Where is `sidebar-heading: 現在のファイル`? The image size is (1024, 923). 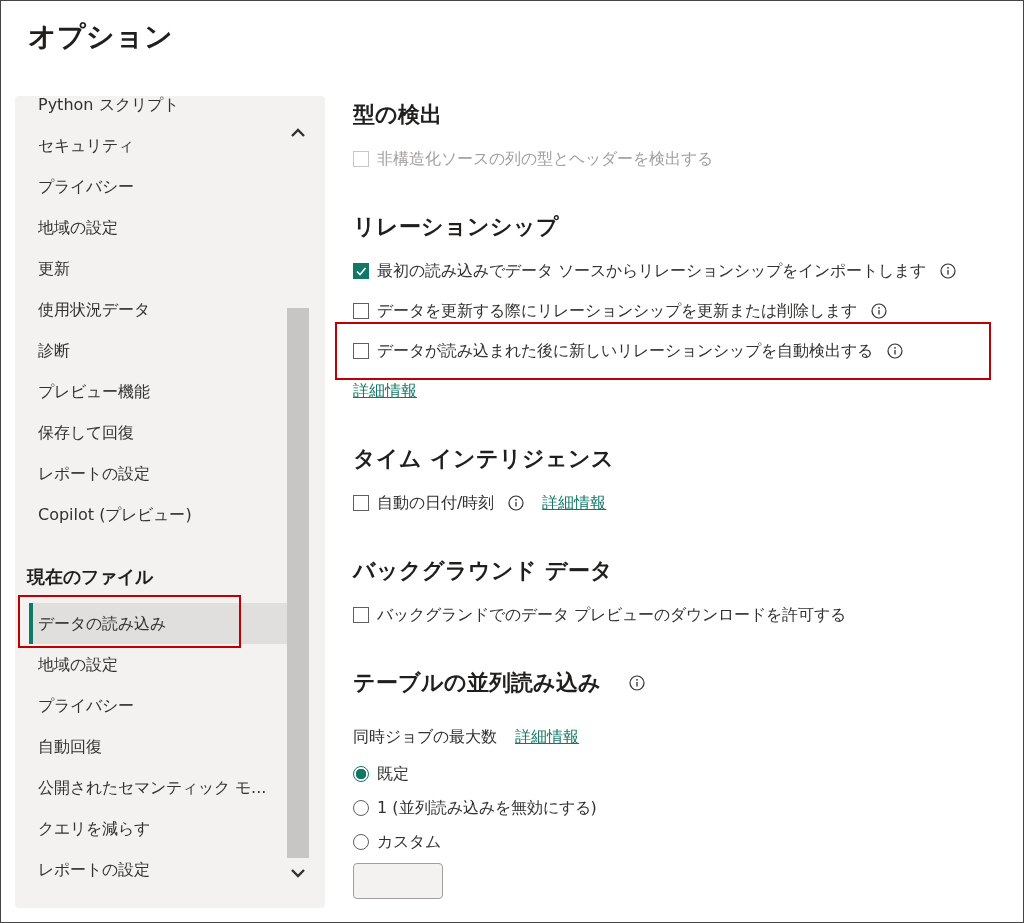 sidebar-heading: 現在のファイル is located at coordinates (91, 577).